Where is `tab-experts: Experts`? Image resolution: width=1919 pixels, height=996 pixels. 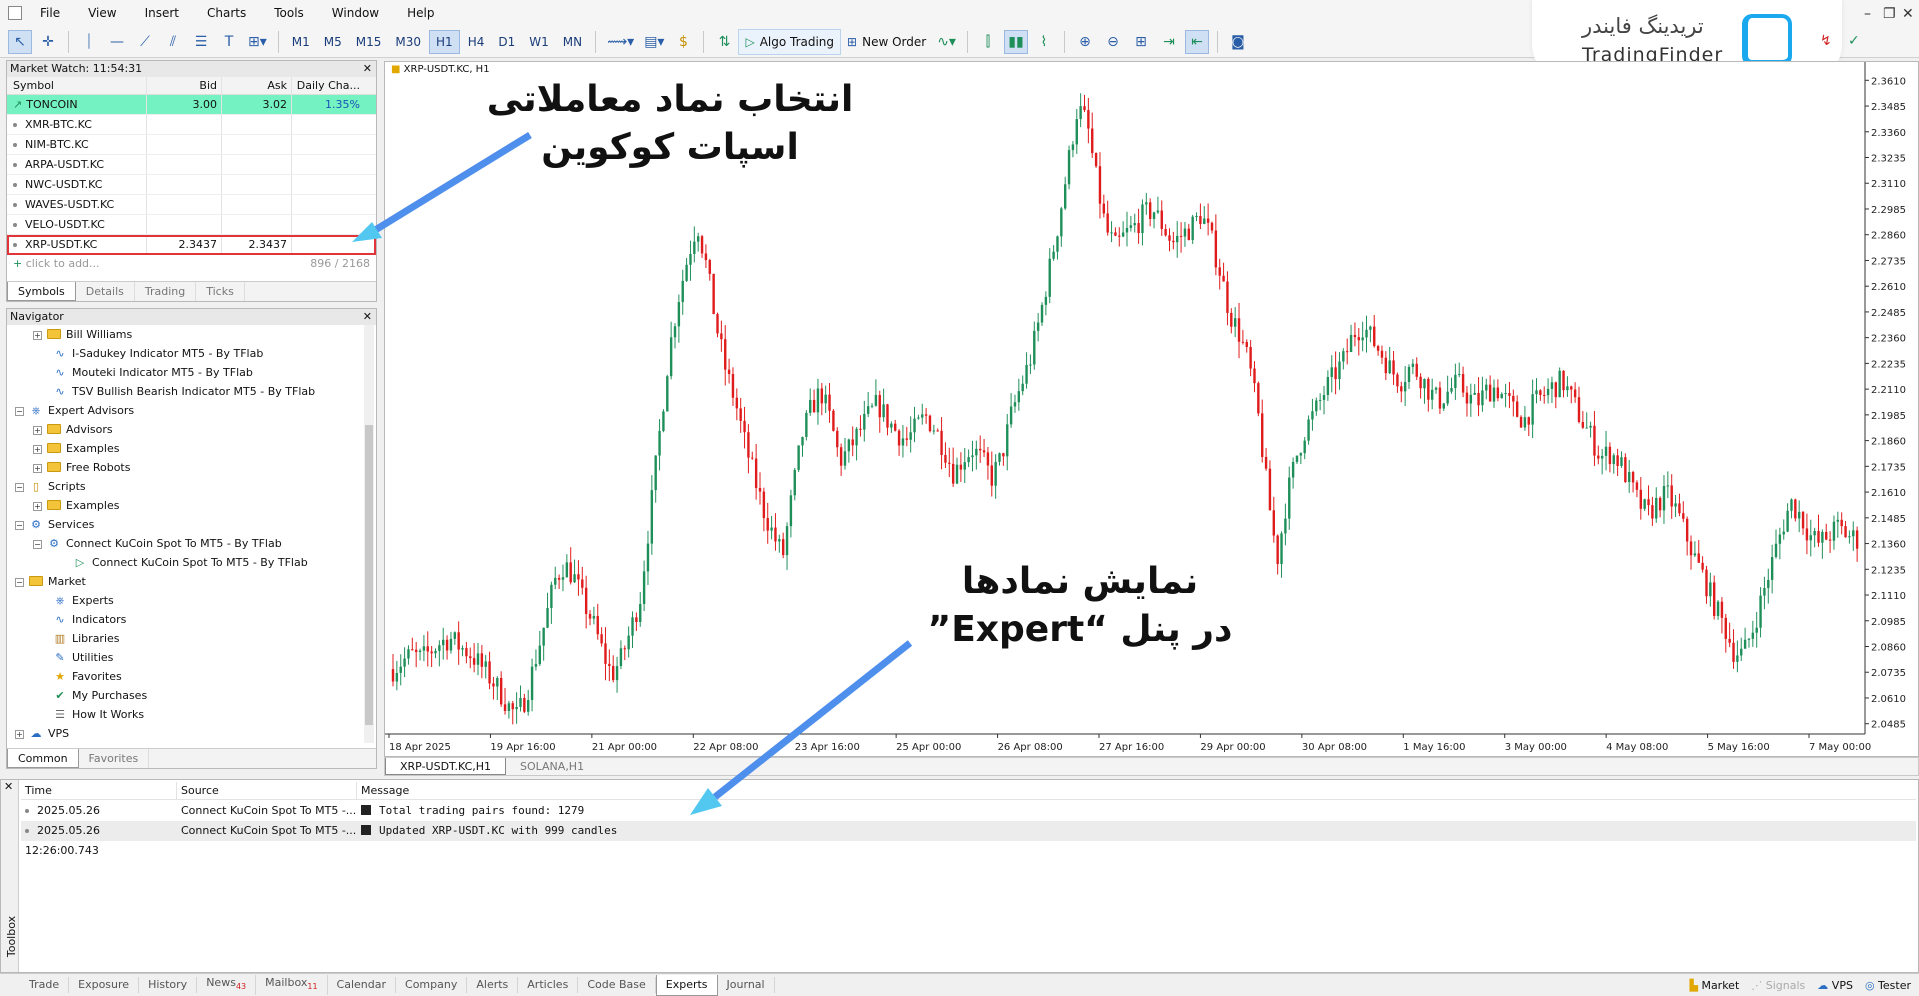
tab-experts: Experts is located at coordinates (686, 985).